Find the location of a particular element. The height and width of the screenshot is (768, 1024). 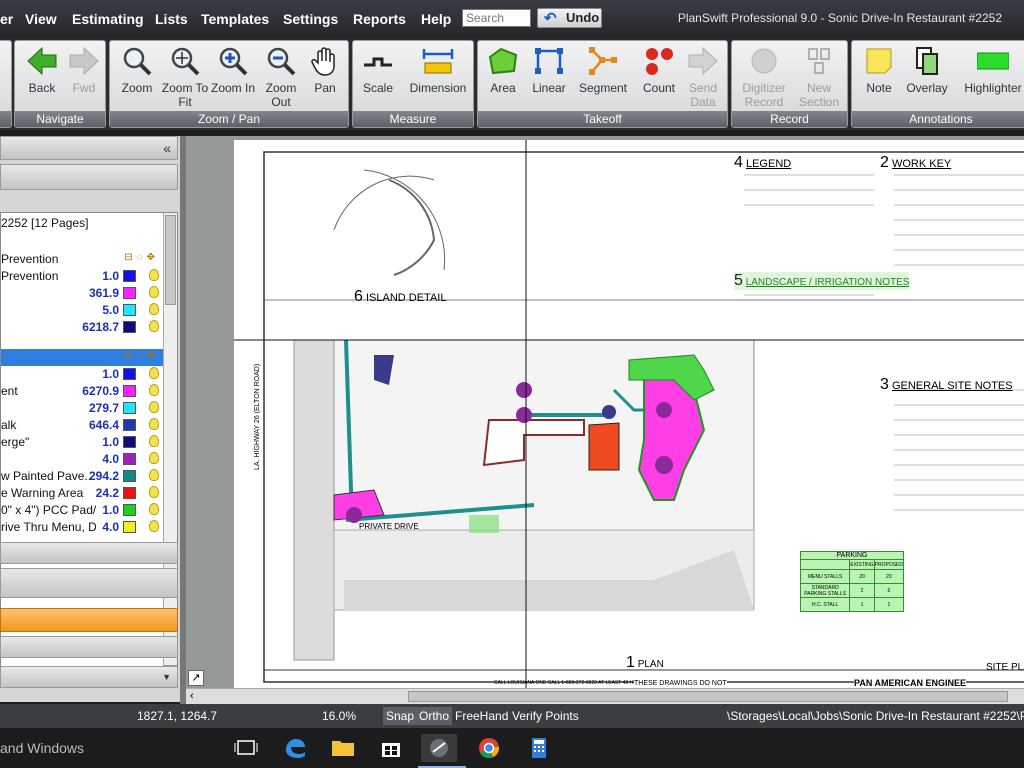

takeoff-item-row: 361.9 is located at coordinates (82, 293).